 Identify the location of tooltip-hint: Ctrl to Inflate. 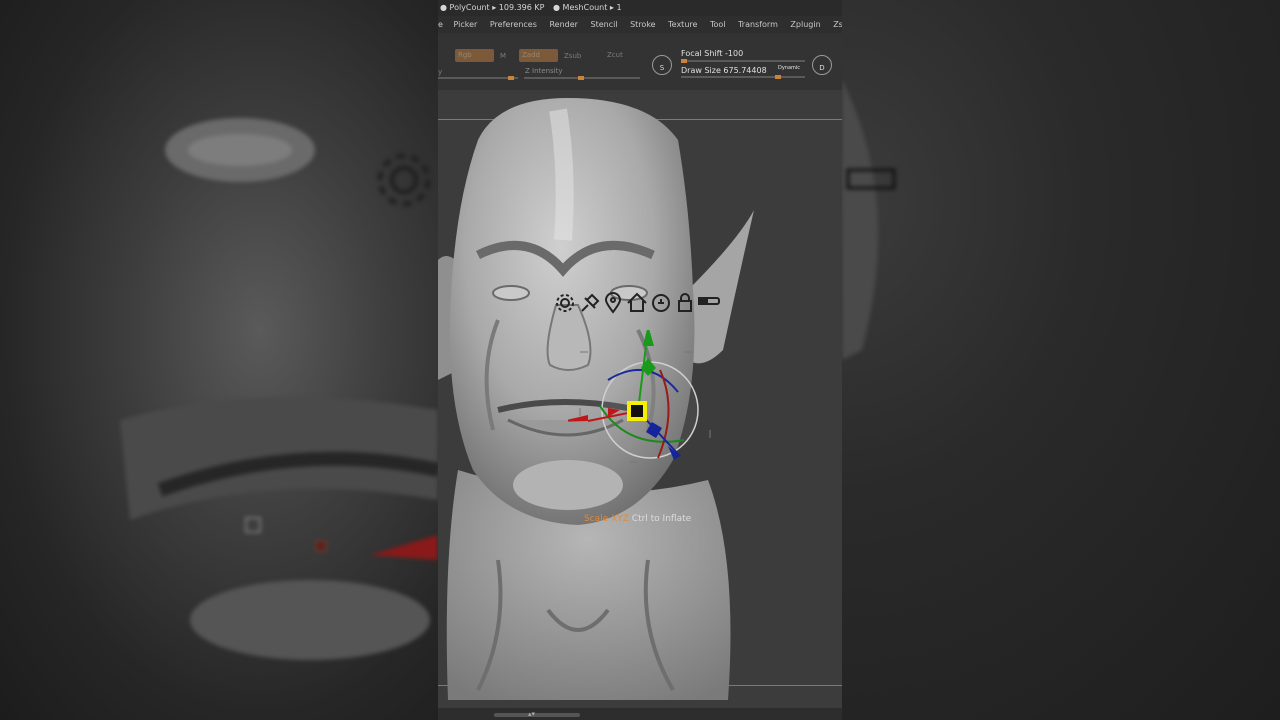
(661, 519).